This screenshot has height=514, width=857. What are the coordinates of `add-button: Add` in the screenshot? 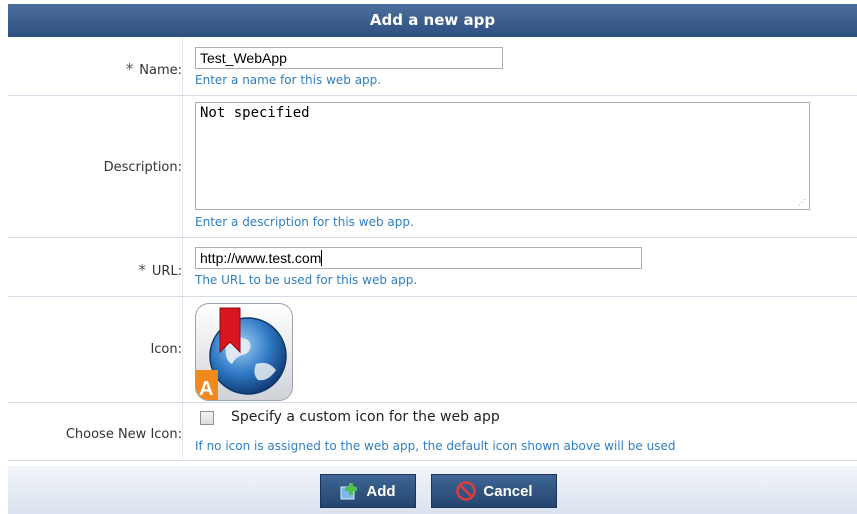 It's located at (368, 491).